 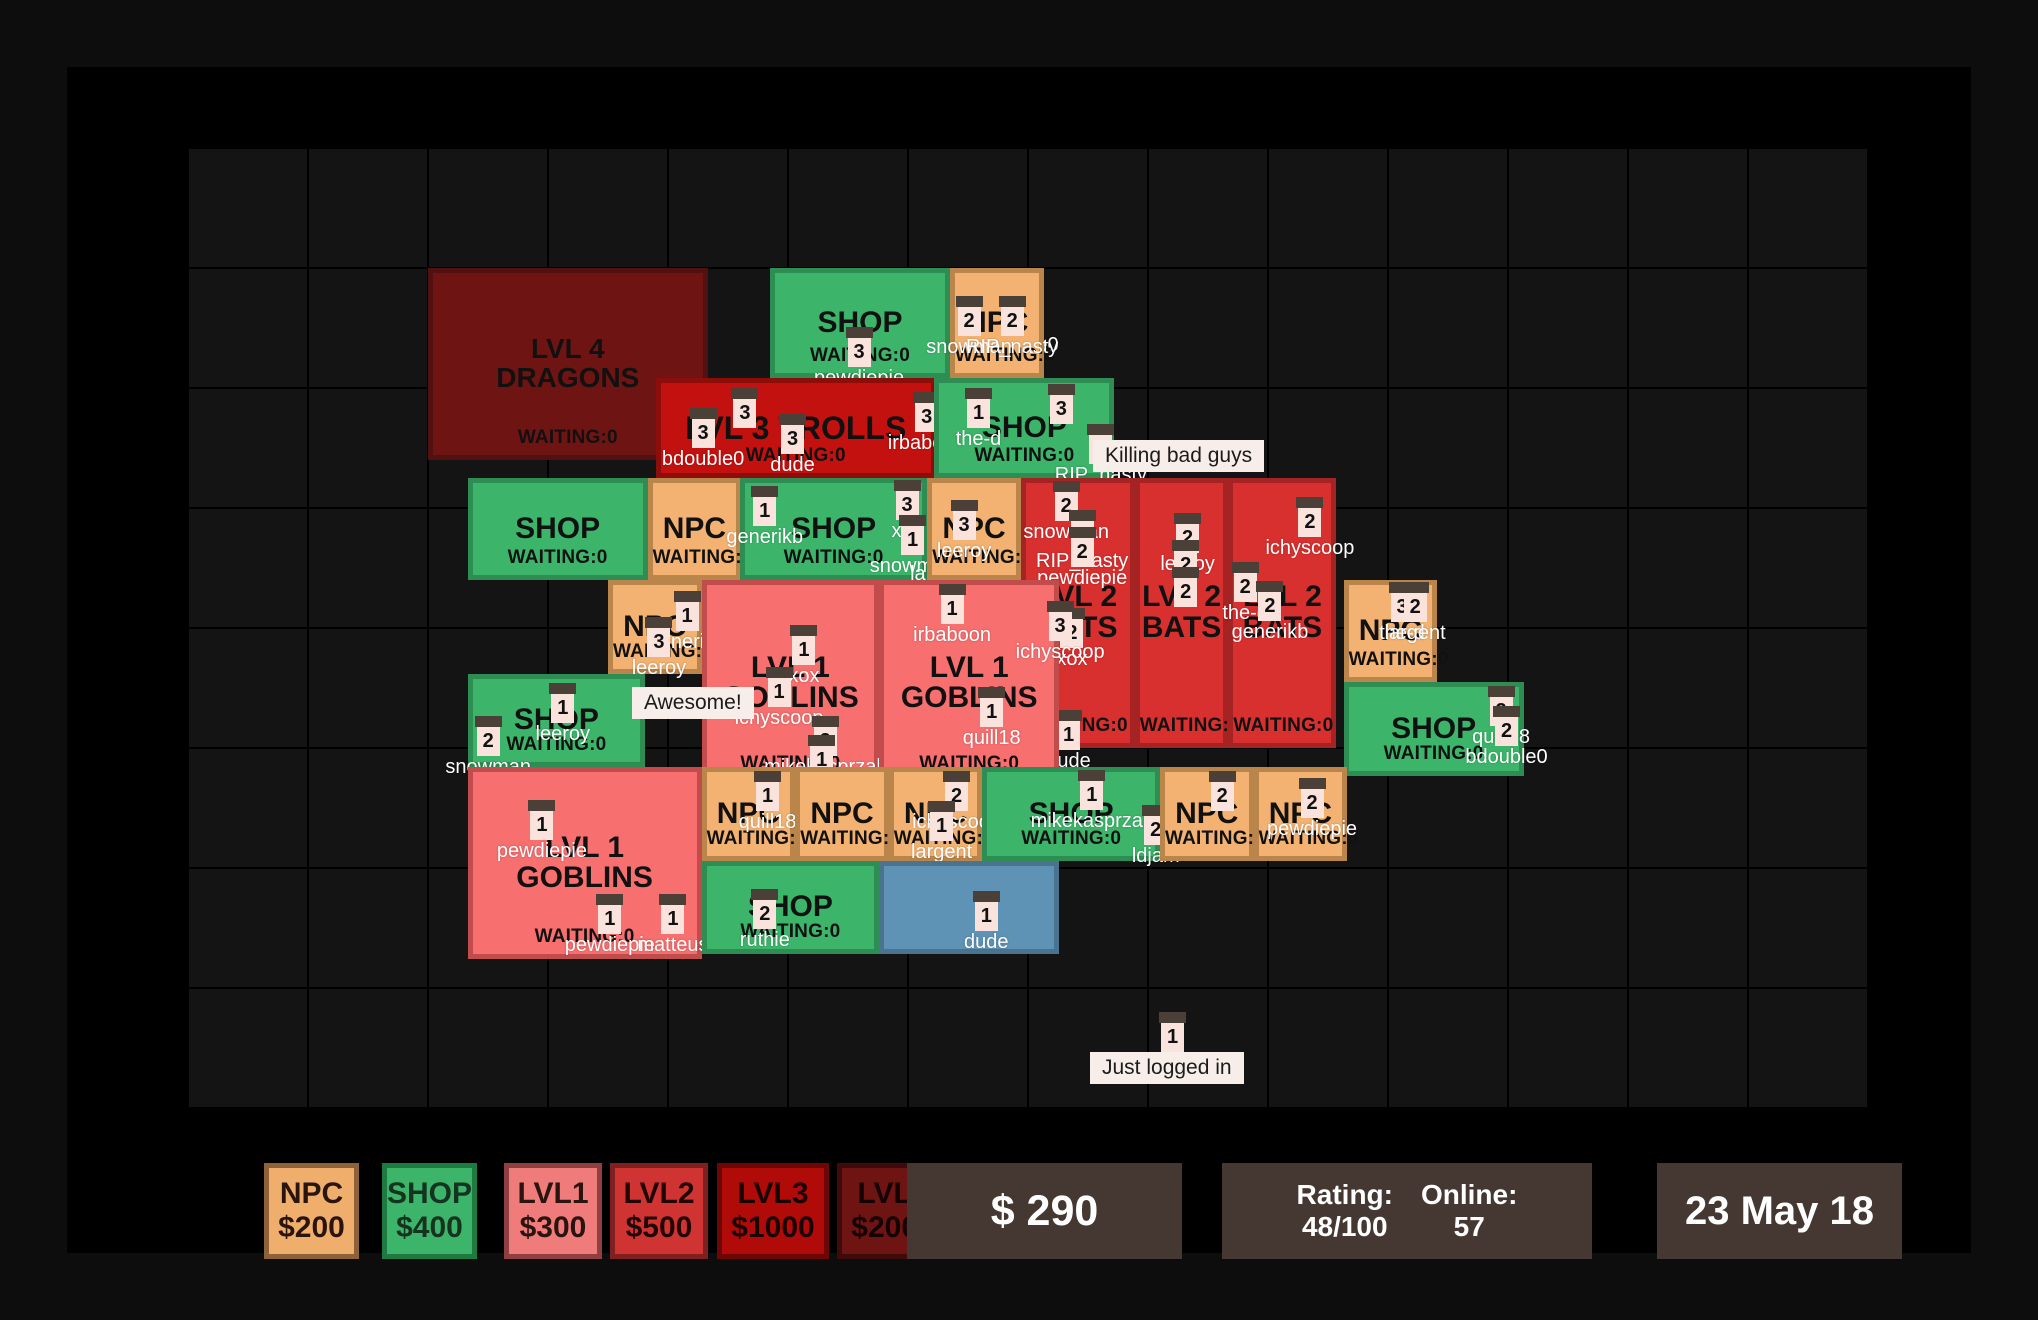 What do you see at coordinates (859, 357) in the screenshot?
I see `player-avatar: 3pewdiepie` at bounding box center [859, 357].